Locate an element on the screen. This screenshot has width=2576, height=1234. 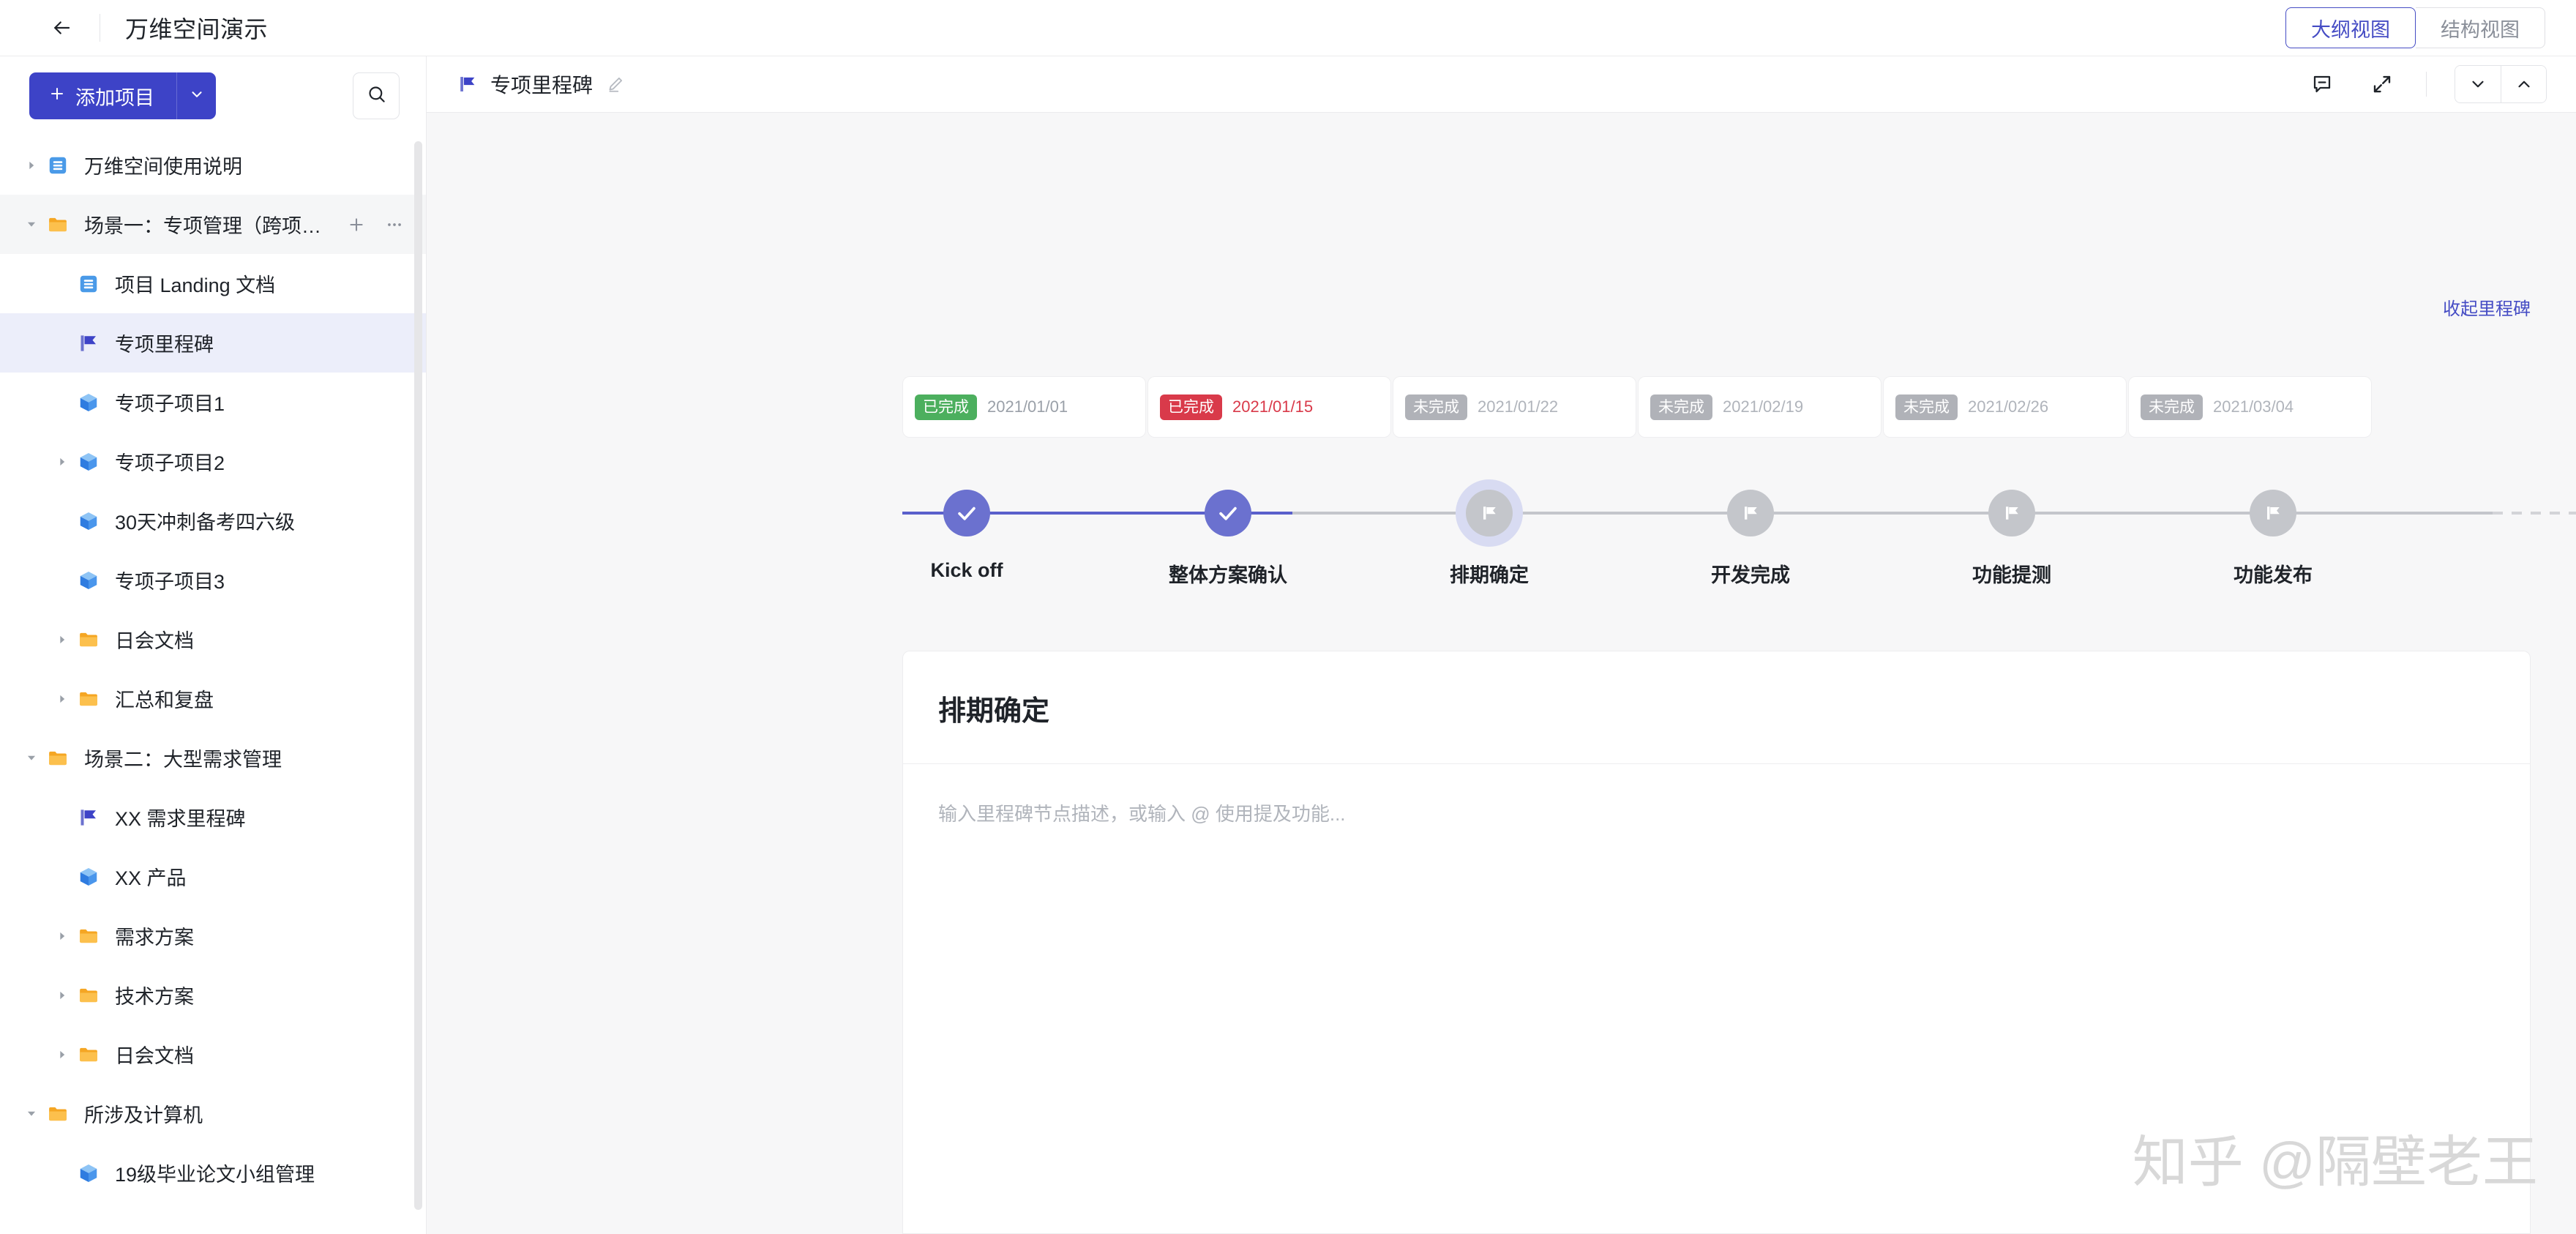
milestone-status-card: 未完成 2021/02/26 is located at coordinates (2005, 407).